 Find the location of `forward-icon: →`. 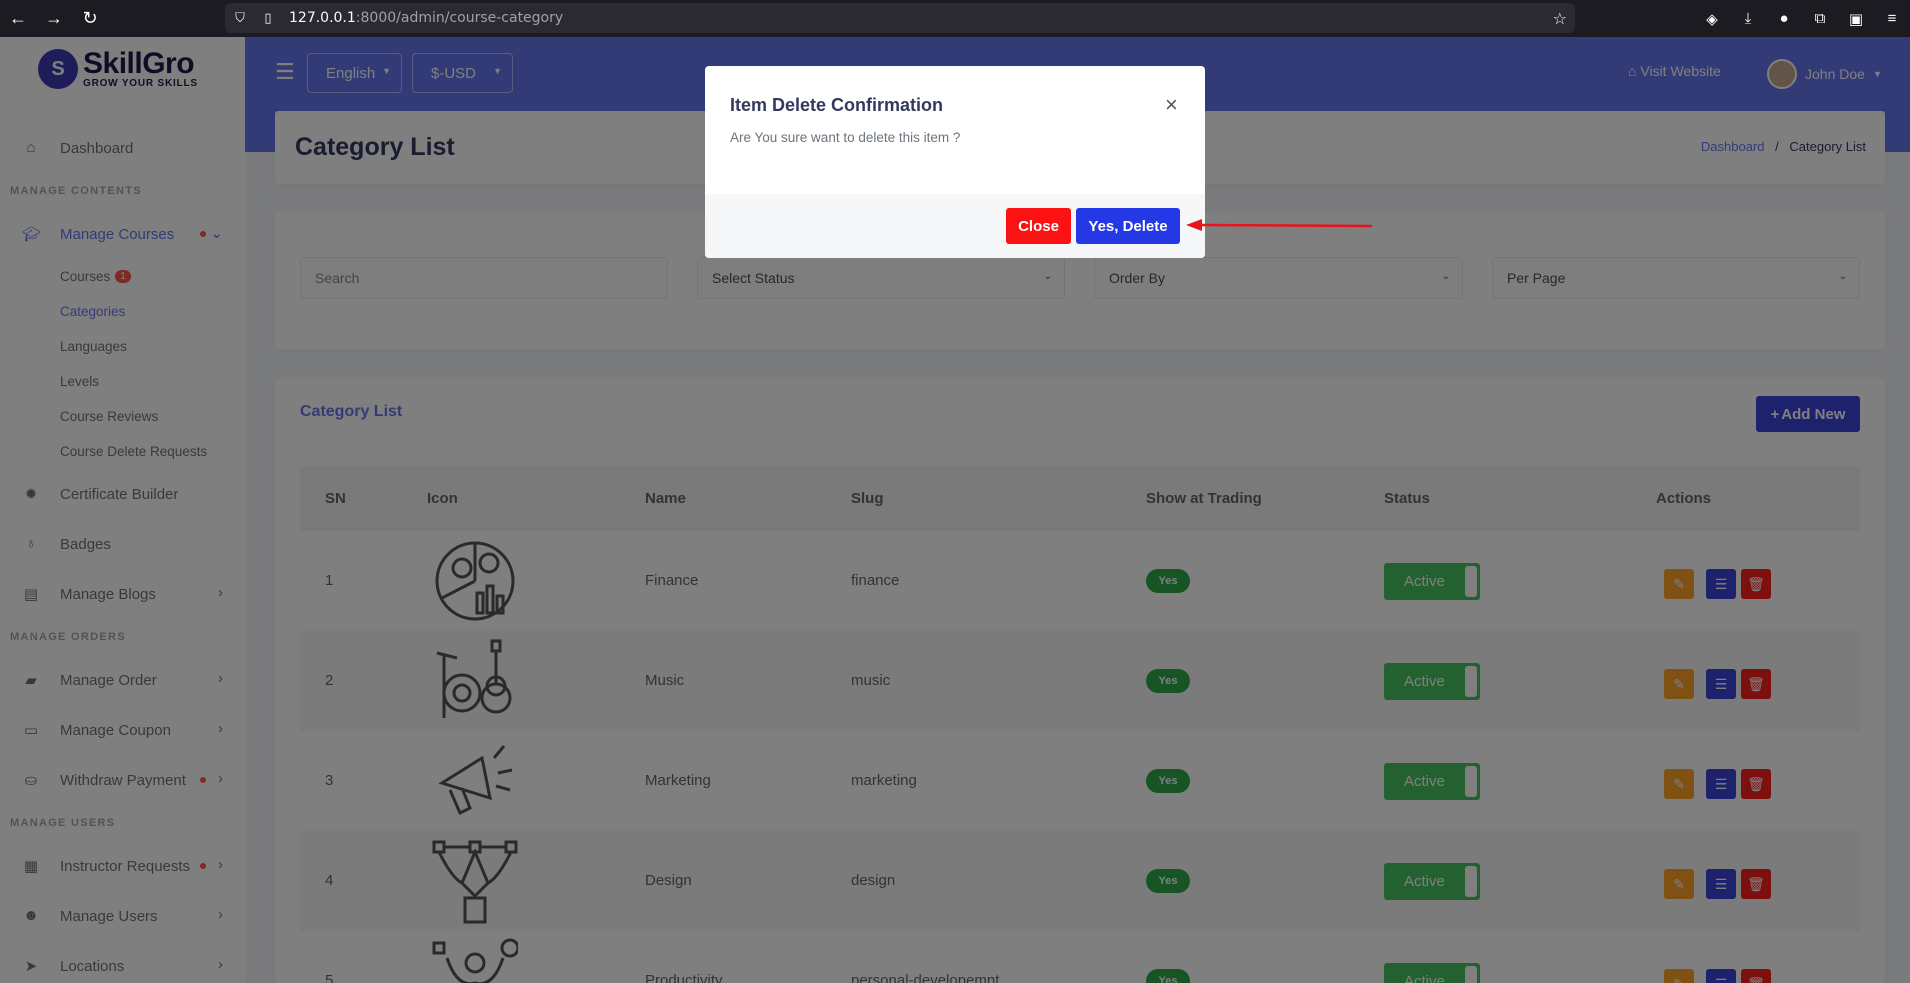

forward-icon: → is located at coordinates (54, 19).